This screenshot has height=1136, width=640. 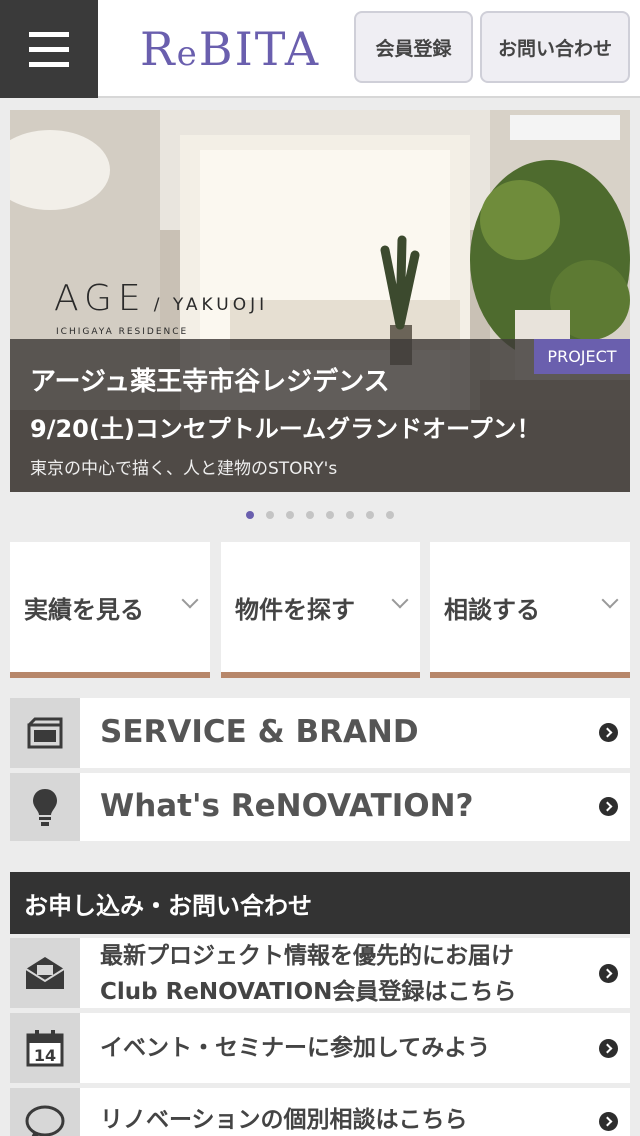 I want to click on svg-text: 14, so click(x=45, y=1055).